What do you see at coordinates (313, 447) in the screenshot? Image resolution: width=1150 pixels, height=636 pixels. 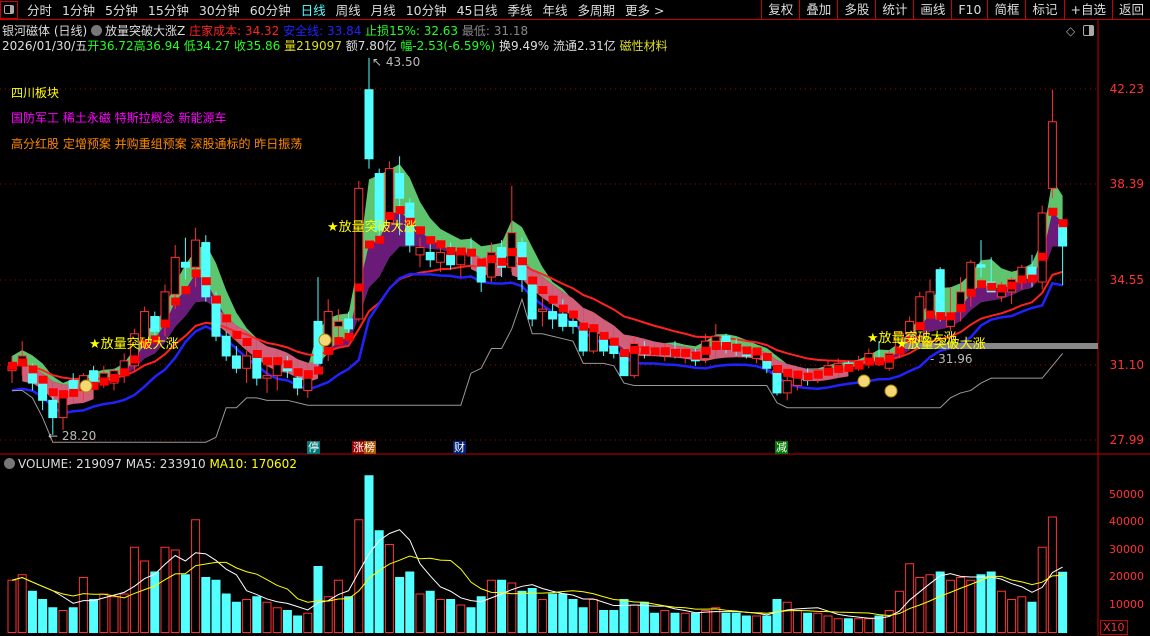 I see `marker-halt: 停` at bounding box center [313, 447].